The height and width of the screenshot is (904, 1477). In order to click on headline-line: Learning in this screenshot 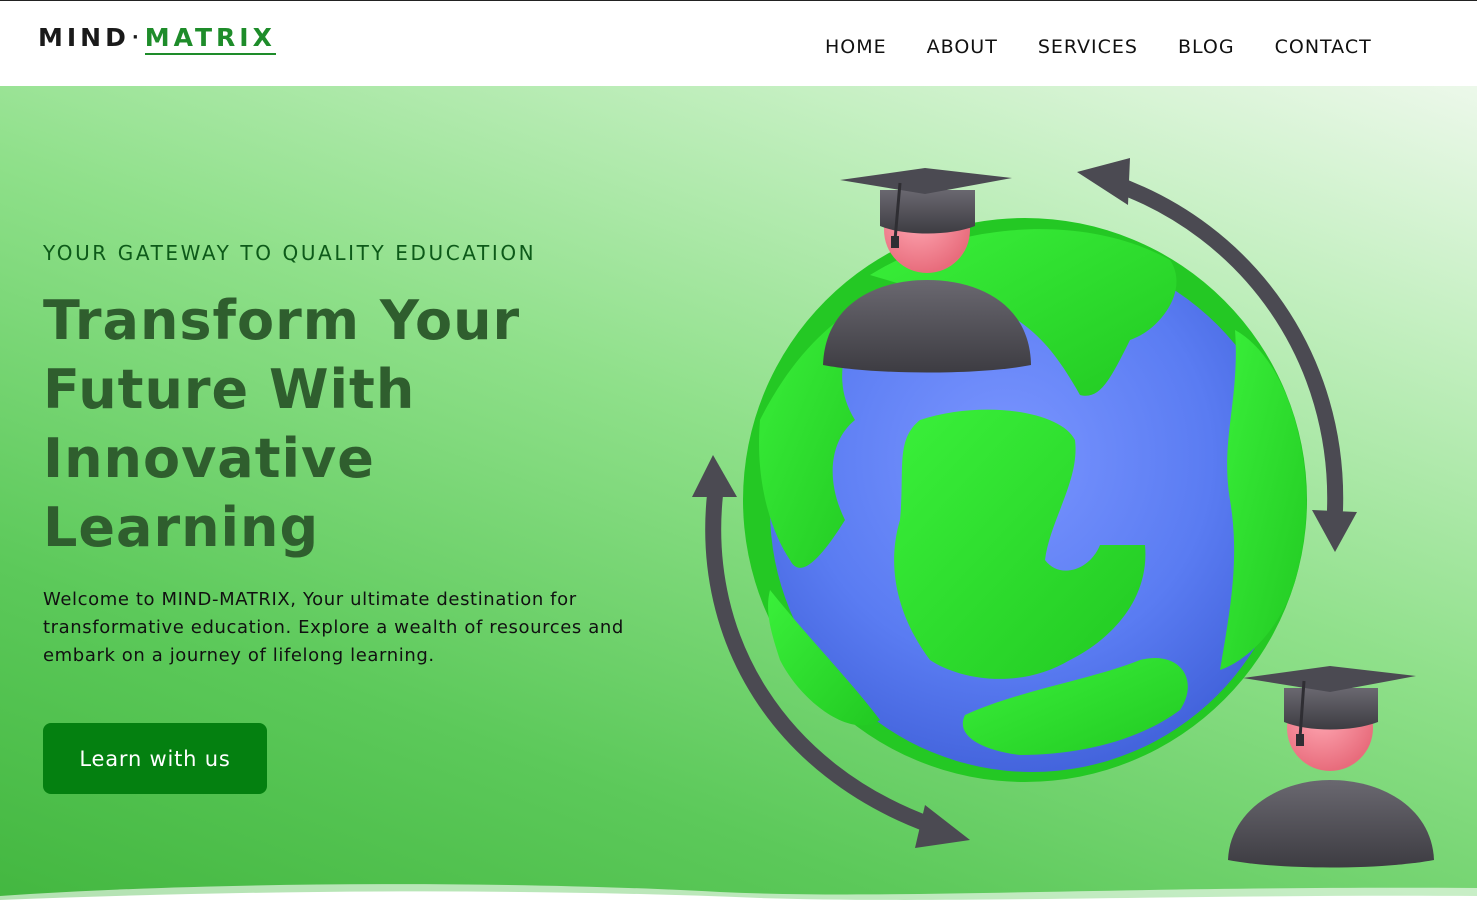, I will do `click(181, 527)`.